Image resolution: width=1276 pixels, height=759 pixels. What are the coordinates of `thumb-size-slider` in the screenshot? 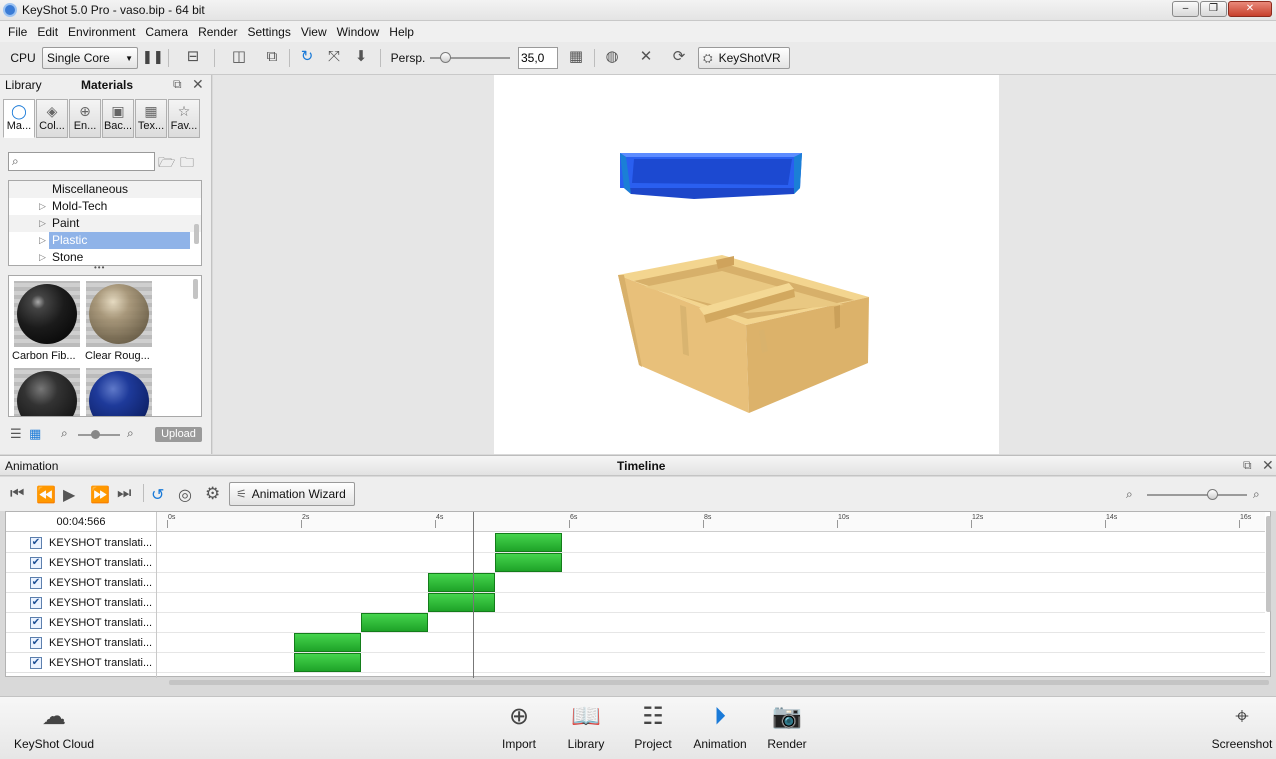 It's located at (99, 434).